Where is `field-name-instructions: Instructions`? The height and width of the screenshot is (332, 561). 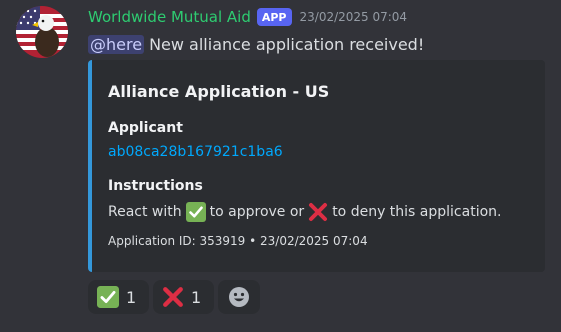 field-name-instructions: Instructions is located at coordinates (155, 186).